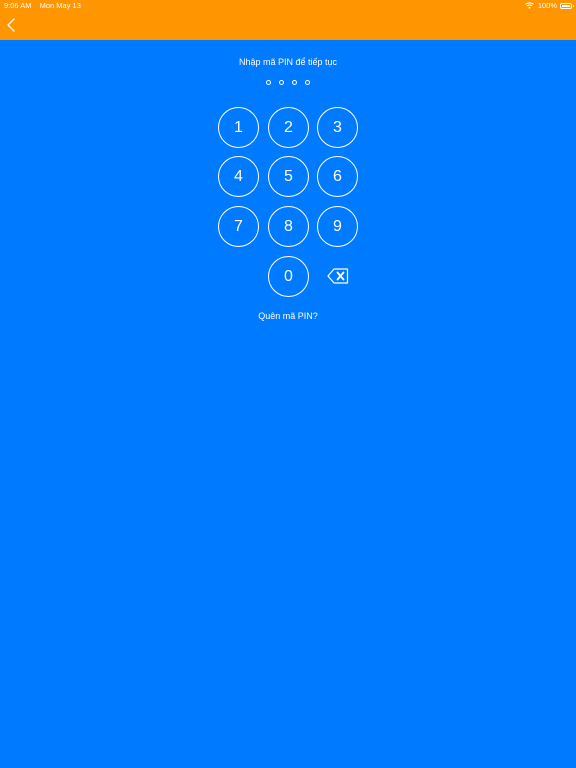 Image resolution: width=576 pixels, height=768 pixels. Describe the element at coordinates (529, 5) in the screenshot. I see `wifi-icon` at that location.